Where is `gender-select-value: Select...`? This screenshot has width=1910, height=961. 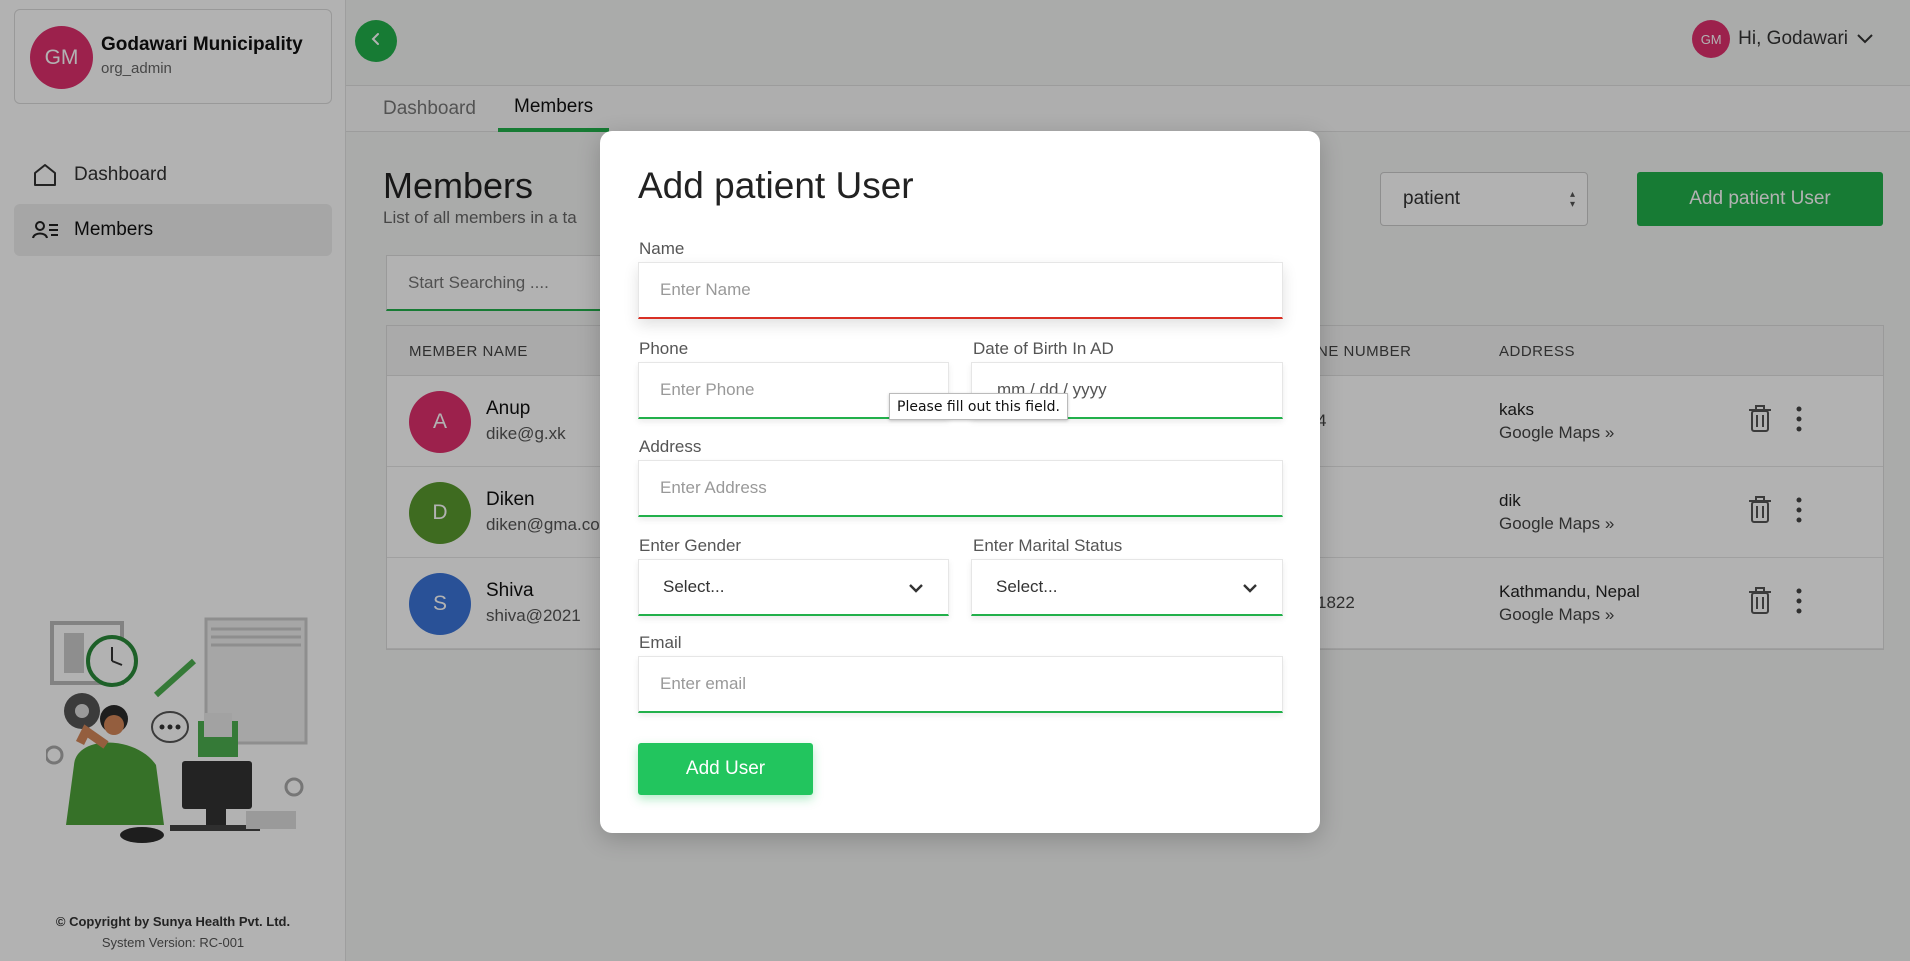 gender-select-value: Select... is located at coordinates (694, 586).